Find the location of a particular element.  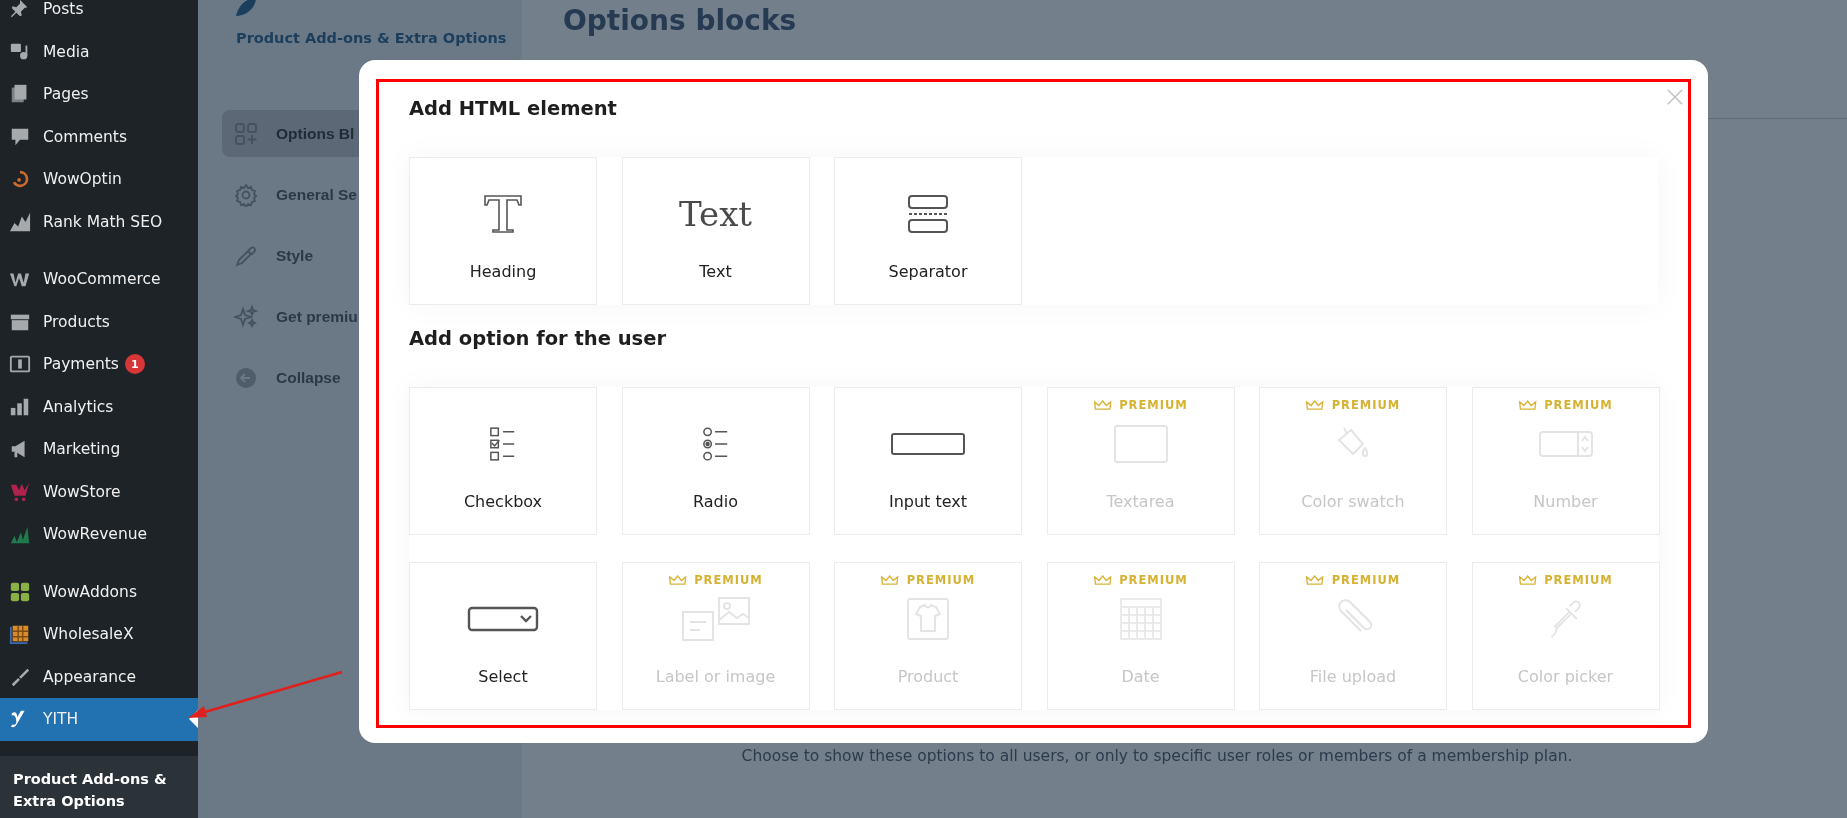

sidebar-item: WooCommerce is located at coordinates (99, 279).